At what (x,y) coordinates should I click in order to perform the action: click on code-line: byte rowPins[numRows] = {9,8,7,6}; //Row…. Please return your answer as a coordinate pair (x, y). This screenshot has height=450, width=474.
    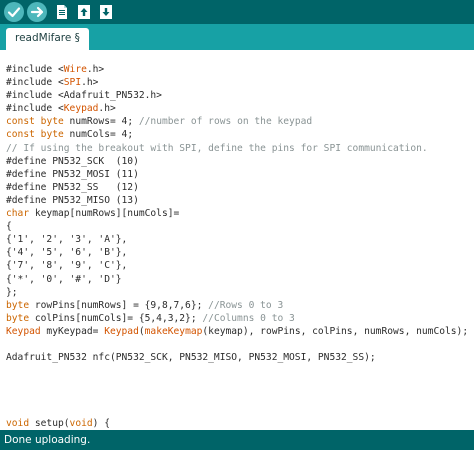
    Looking at the image, I should click on (237, 305).